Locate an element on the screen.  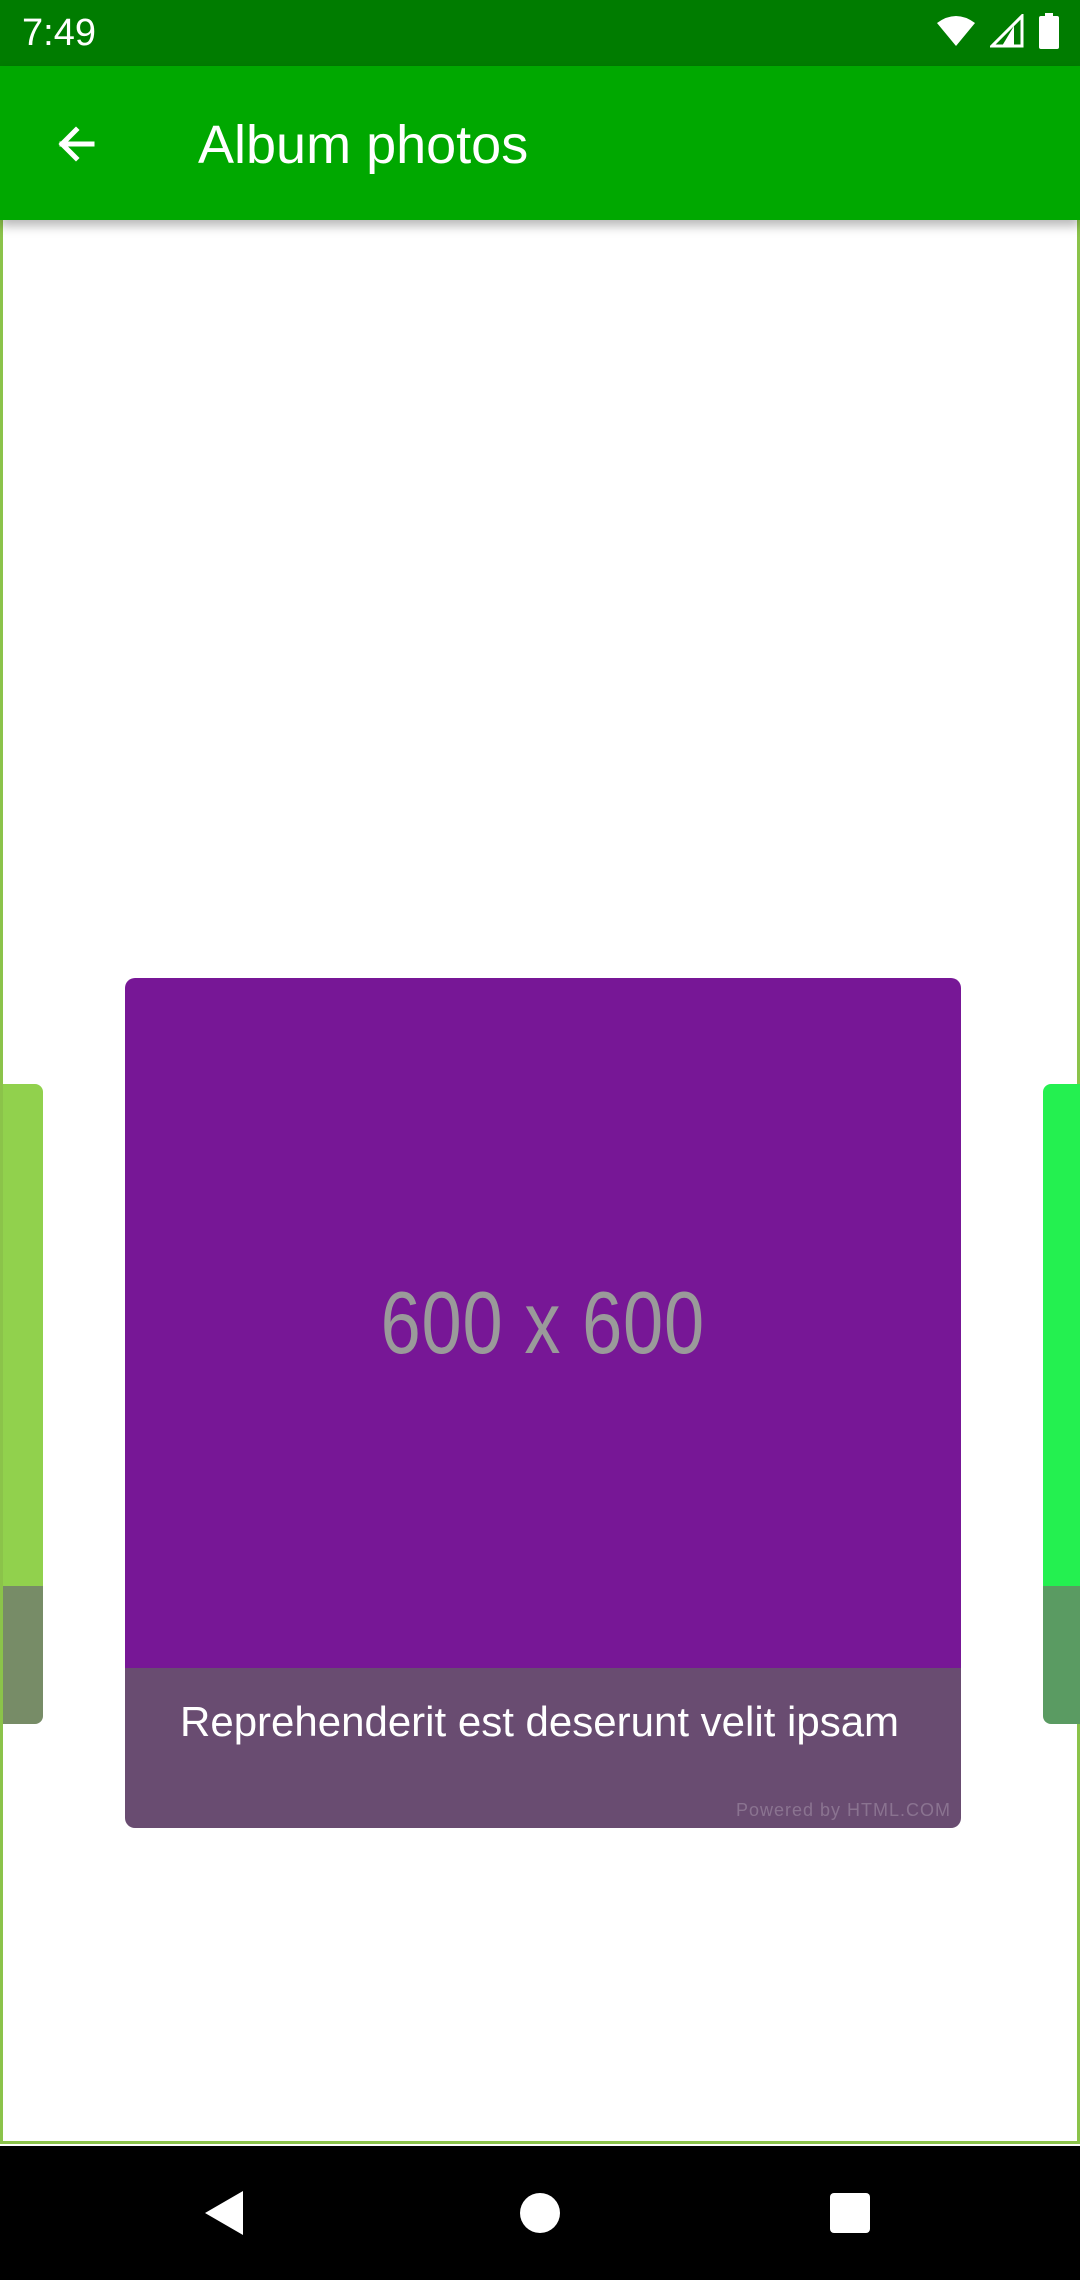
recents-square-icon is located at coordinates (850, 2213).